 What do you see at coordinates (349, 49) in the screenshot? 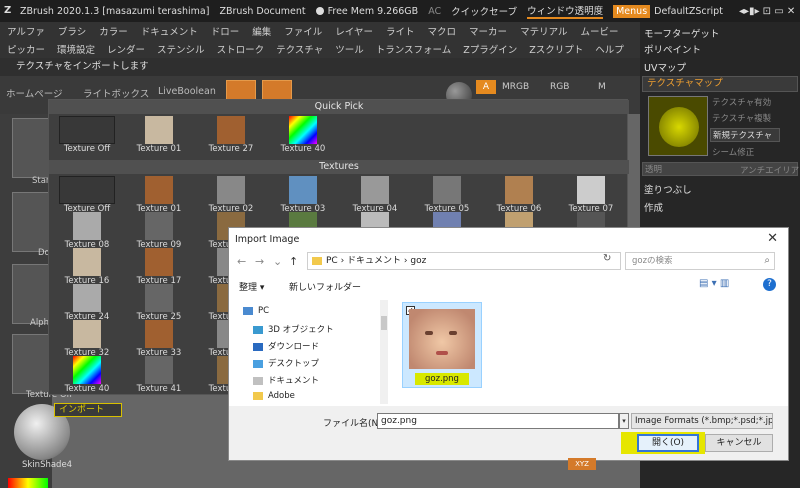
I see `menu-item-row2-6: ツール` at bounding box center [349, 49].